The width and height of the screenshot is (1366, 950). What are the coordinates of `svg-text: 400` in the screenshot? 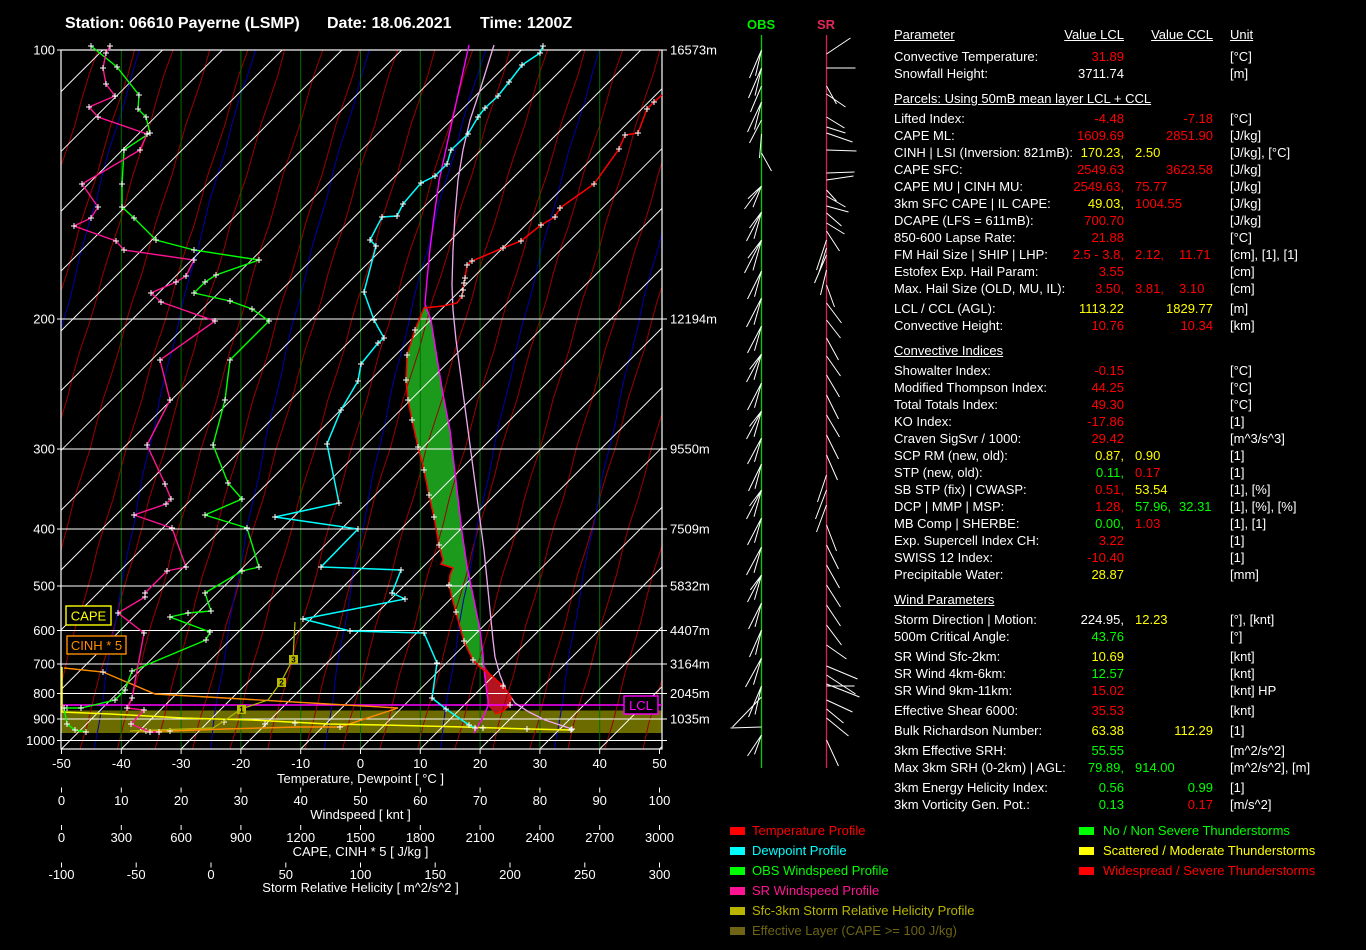 It's located at (44, 529).